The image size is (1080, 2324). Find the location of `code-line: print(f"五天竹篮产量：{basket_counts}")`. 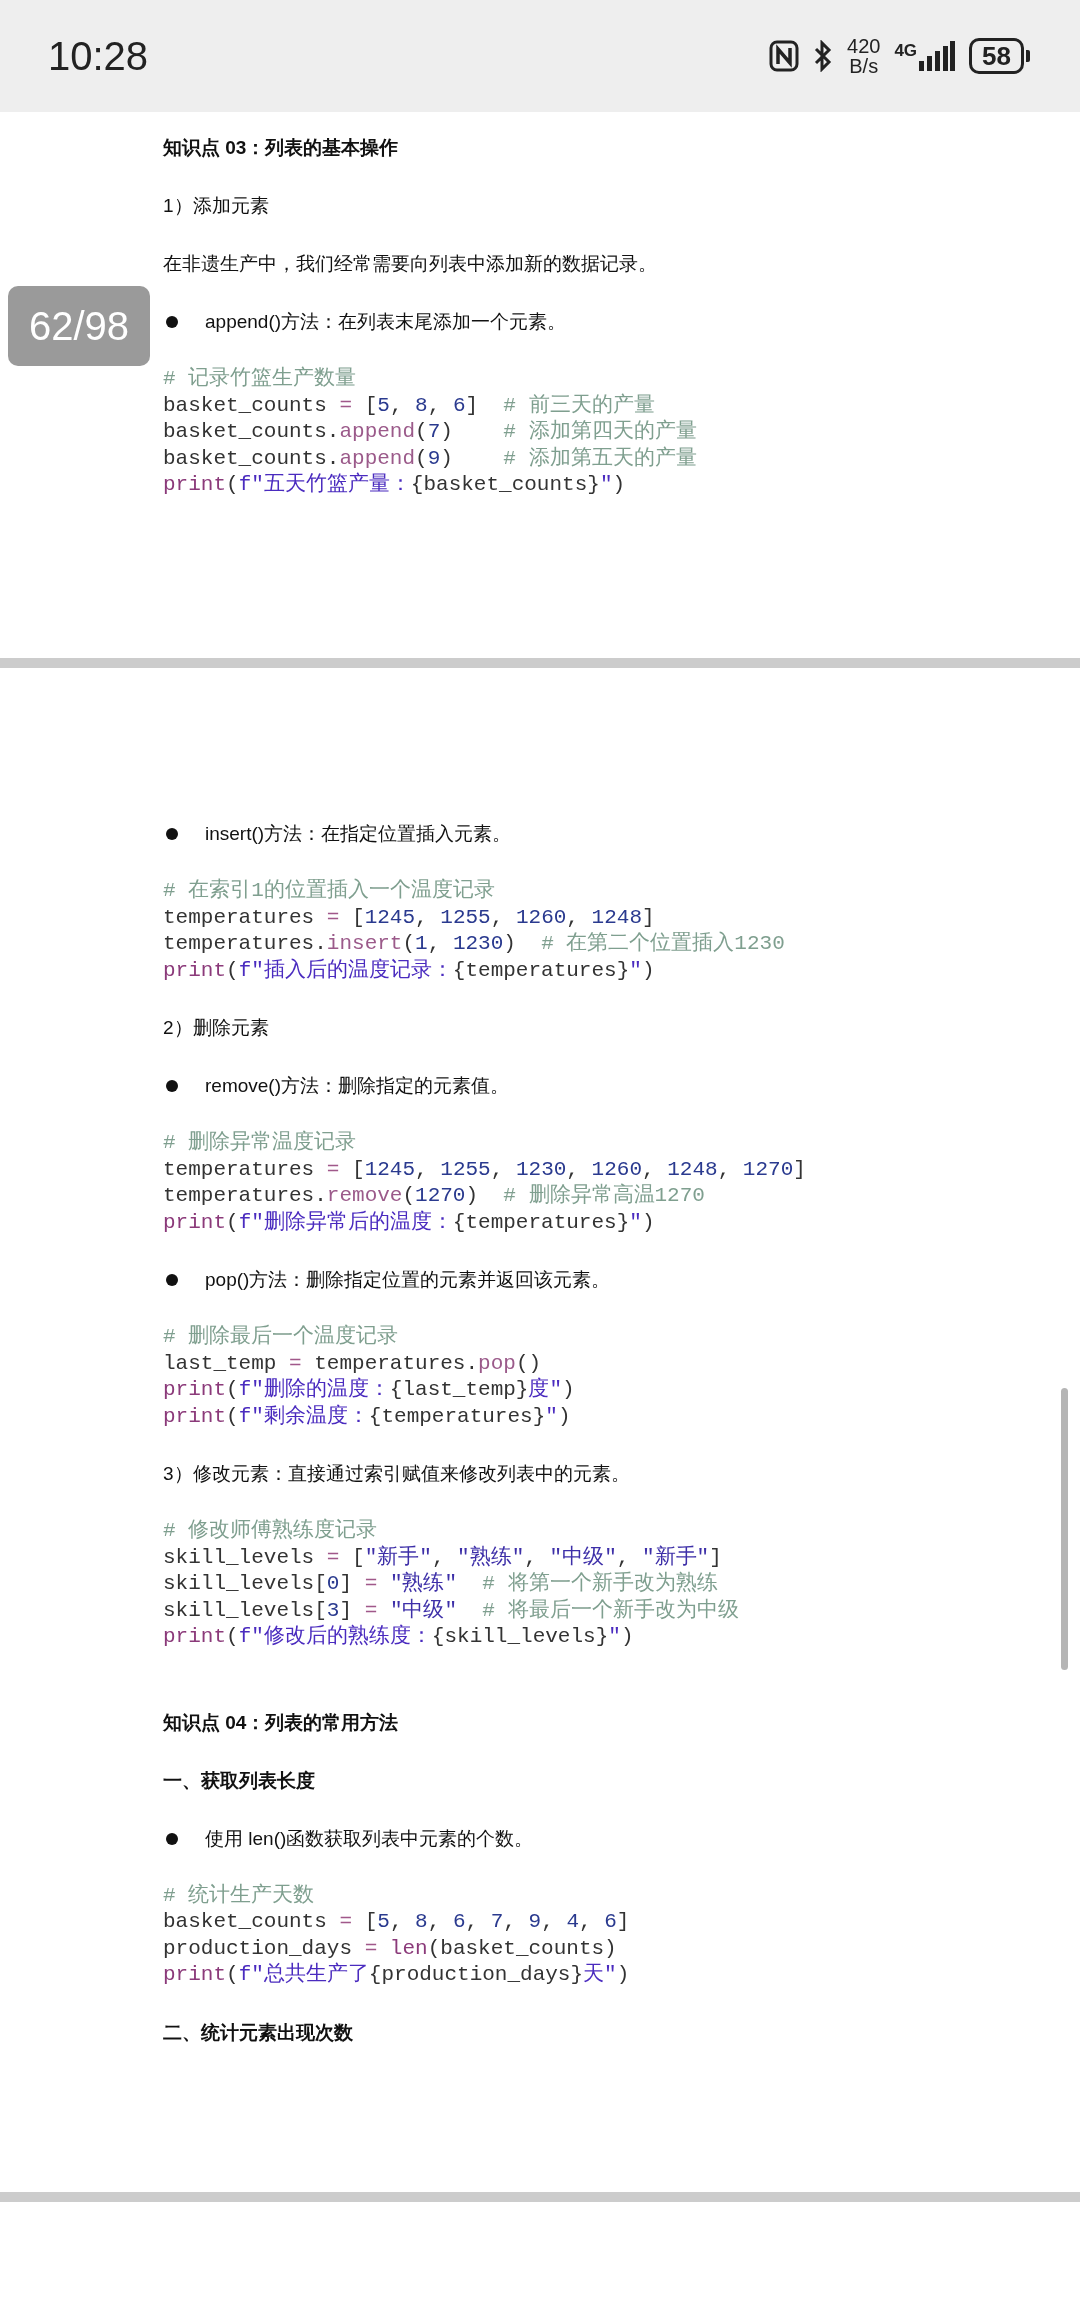

code-line: print(f"五天竹篮产量：{basket_counts}") is located at coordinates (394, 485).